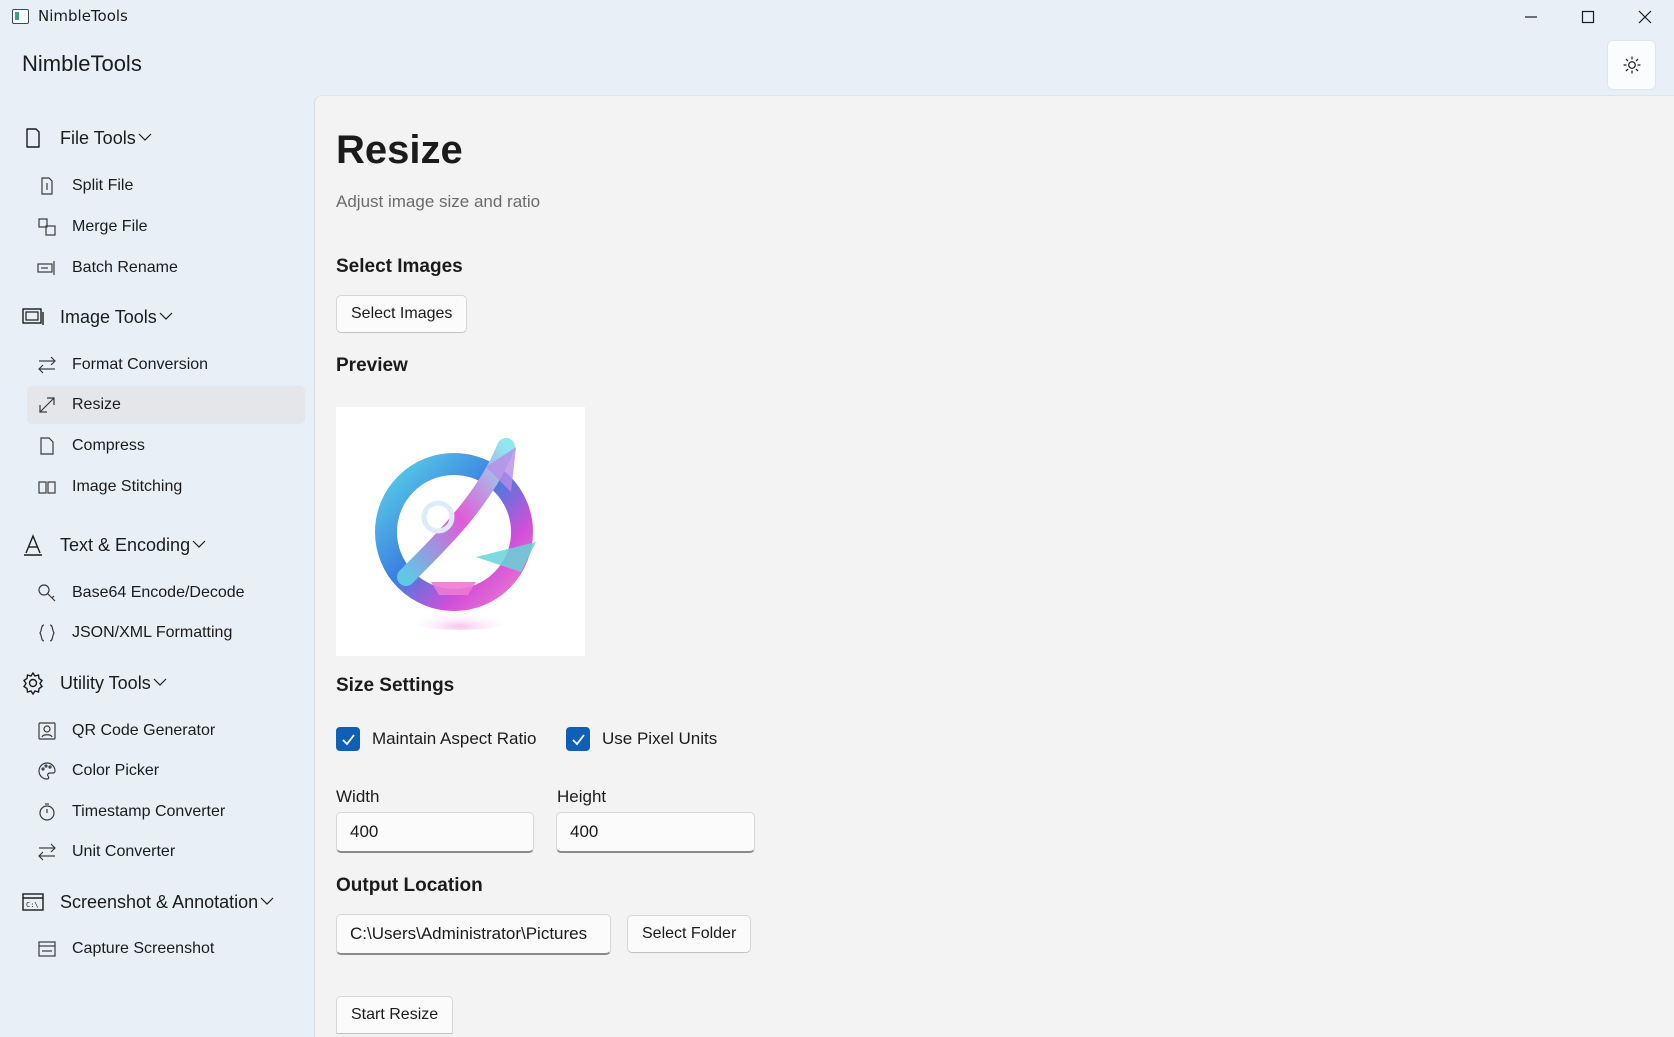  I want to click on size-settings-heading: Size Settings, so click(395, 685).